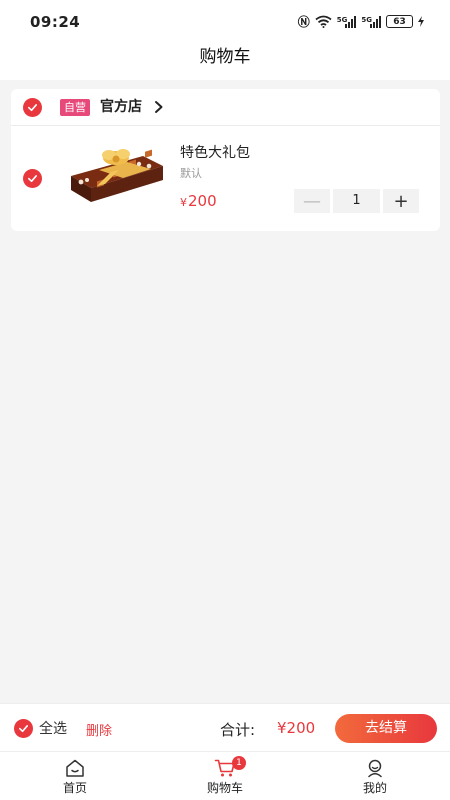  I want to click on chevron-right-icon, so click(159, 107).